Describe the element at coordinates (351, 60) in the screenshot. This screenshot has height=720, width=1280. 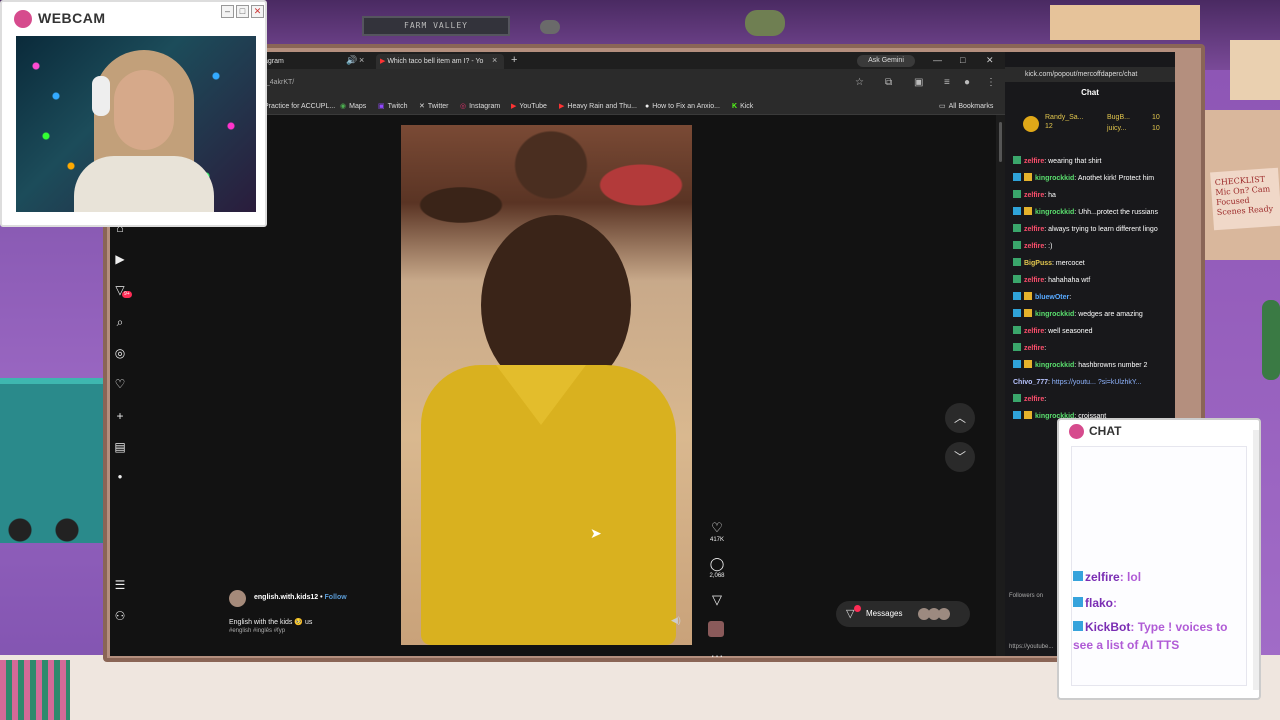
I see `speaker-icon: 🔊` at that location.